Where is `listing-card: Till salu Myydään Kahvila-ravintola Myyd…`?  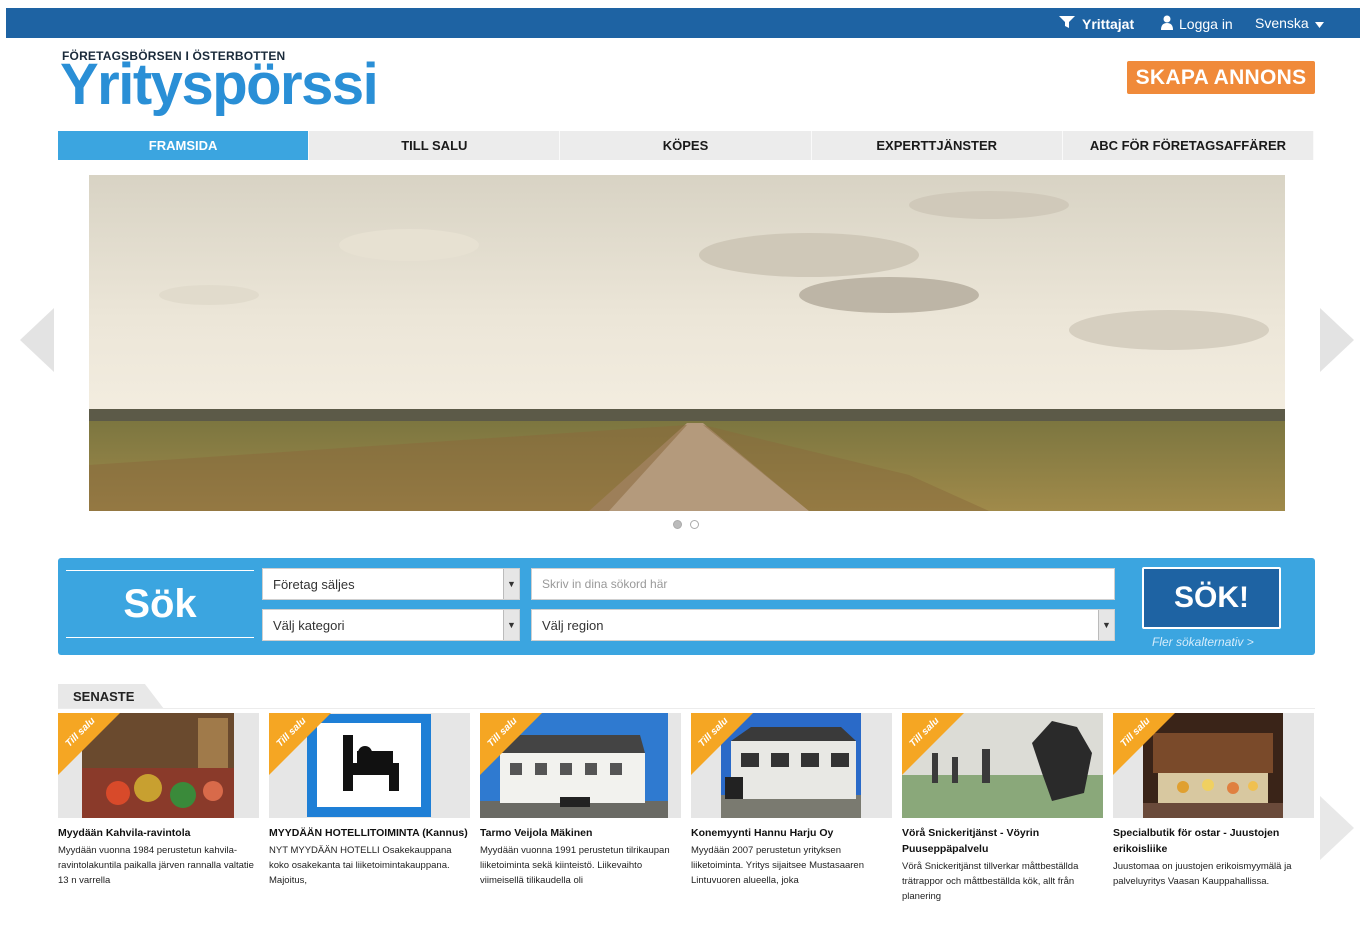 listing-card: Till salu Myydään Kahvila-ravintola Myyd… is located at coordinates (158, 818).